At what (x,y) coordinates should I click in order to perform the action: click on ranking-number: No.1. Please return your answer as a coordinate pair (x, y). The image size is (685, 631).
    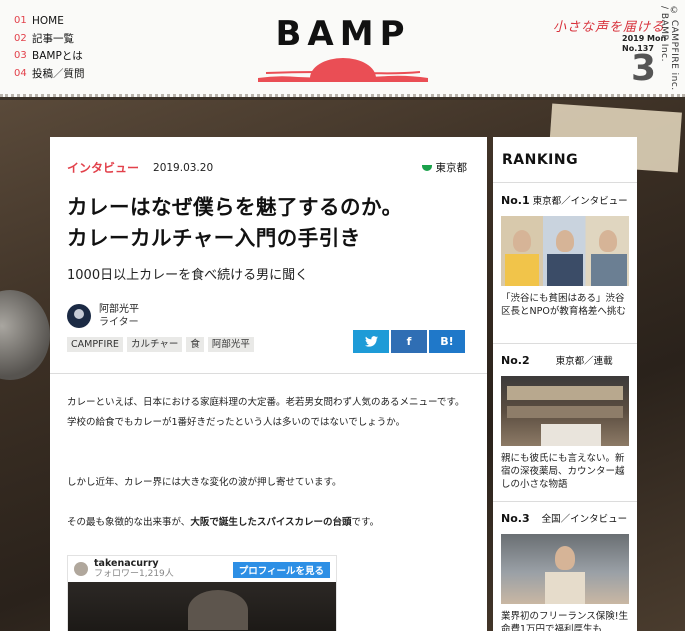
    Looking at the image, I should click on (515, 200).